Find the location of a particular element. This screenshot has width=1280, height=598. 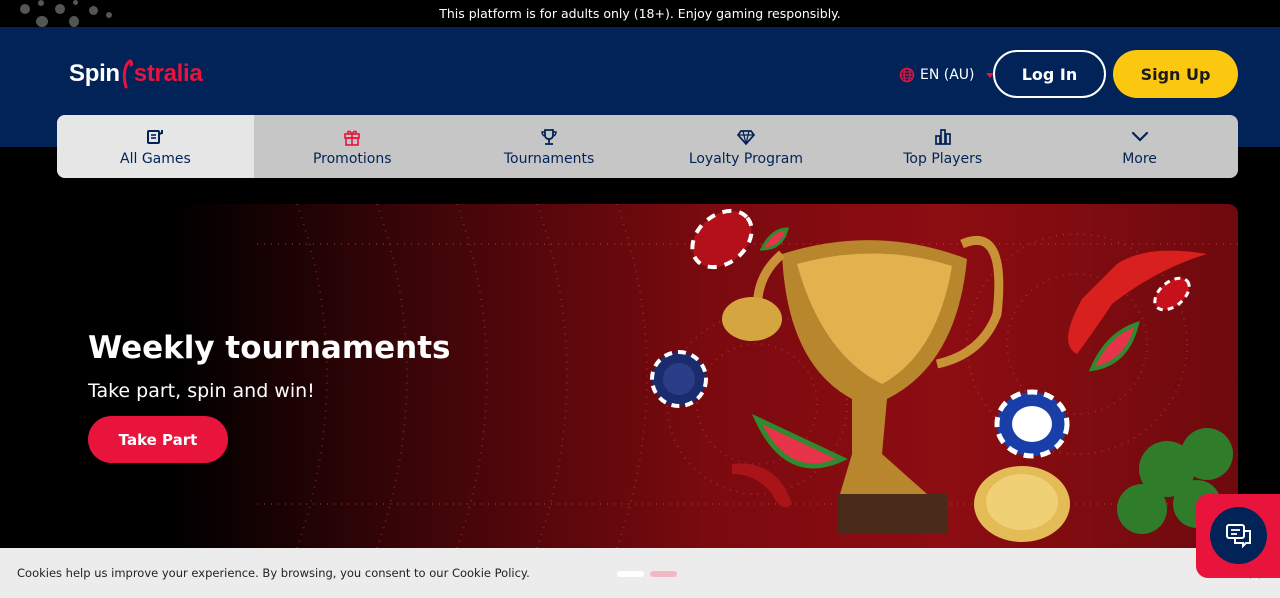

trophy-icon is located at coordinates (549, 136).